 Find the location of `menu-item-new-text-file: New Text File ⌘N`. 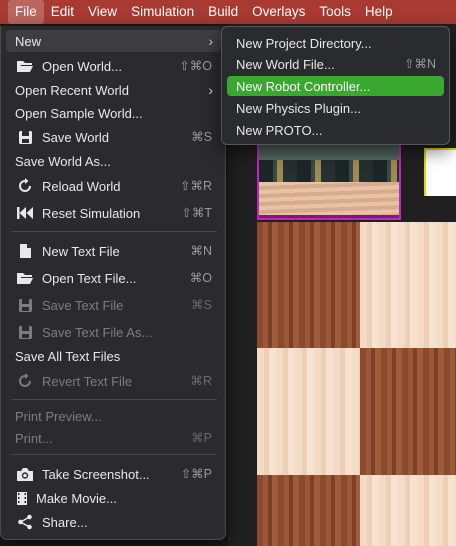

menu-item-new-text-file: New Text File ⌘N is located at coordinates (113, 251).